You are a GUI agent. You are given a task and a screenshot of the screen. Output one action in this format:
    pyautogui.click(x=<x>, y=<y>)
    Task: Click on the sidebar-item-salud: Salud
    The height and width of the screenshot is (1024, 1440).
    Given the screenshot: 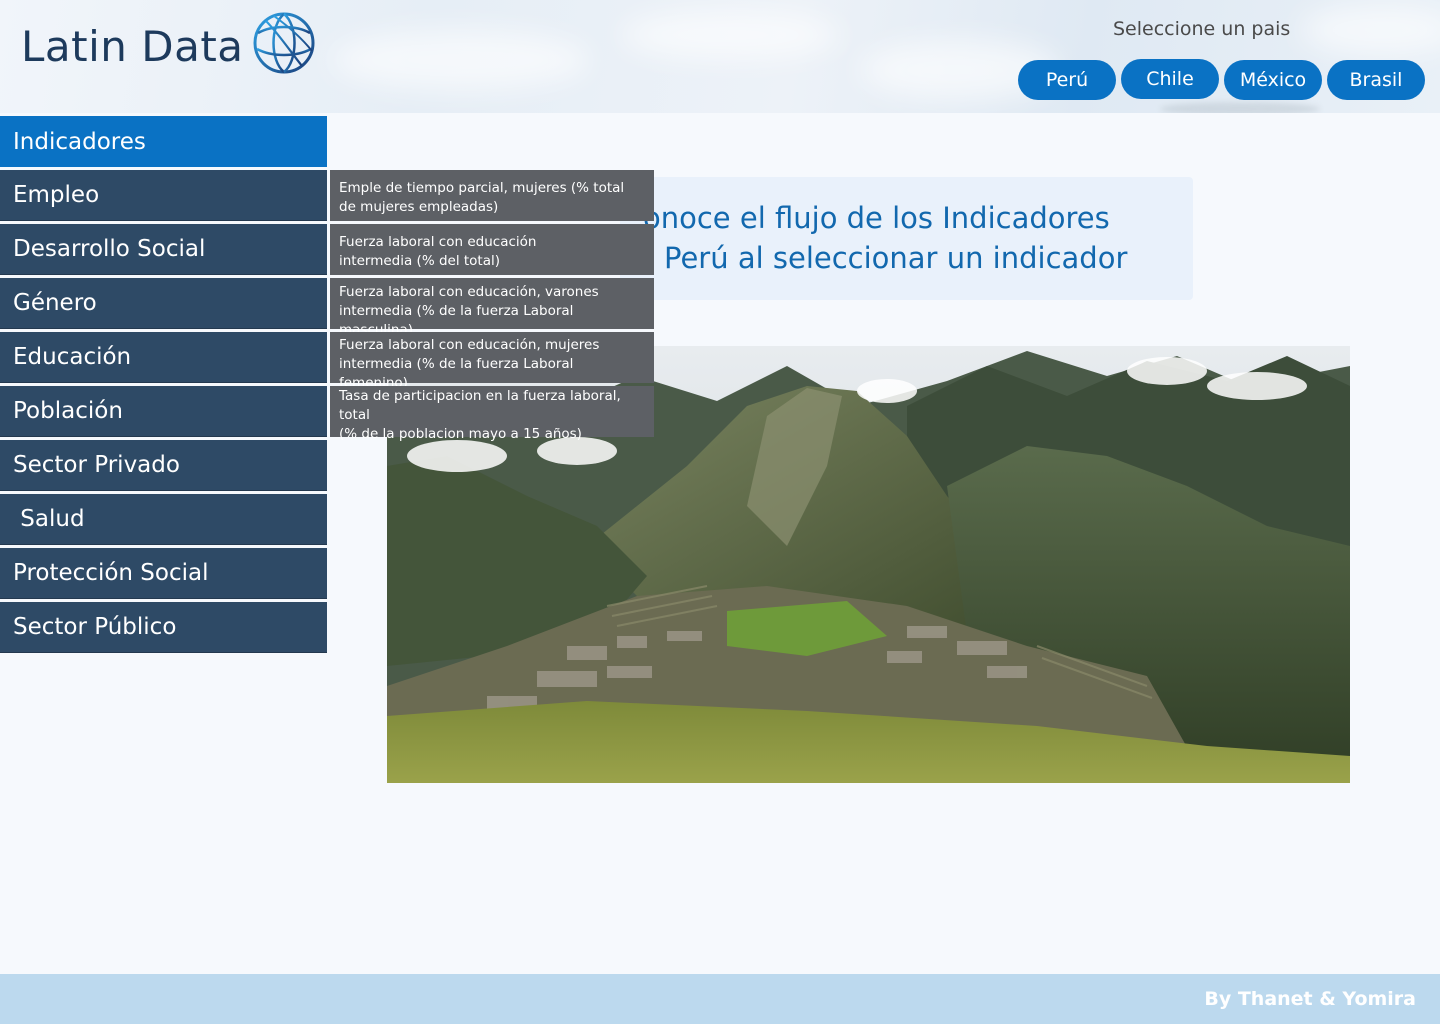 What is the action you would take?
    pyautogui.click(x=163, y=519)
    